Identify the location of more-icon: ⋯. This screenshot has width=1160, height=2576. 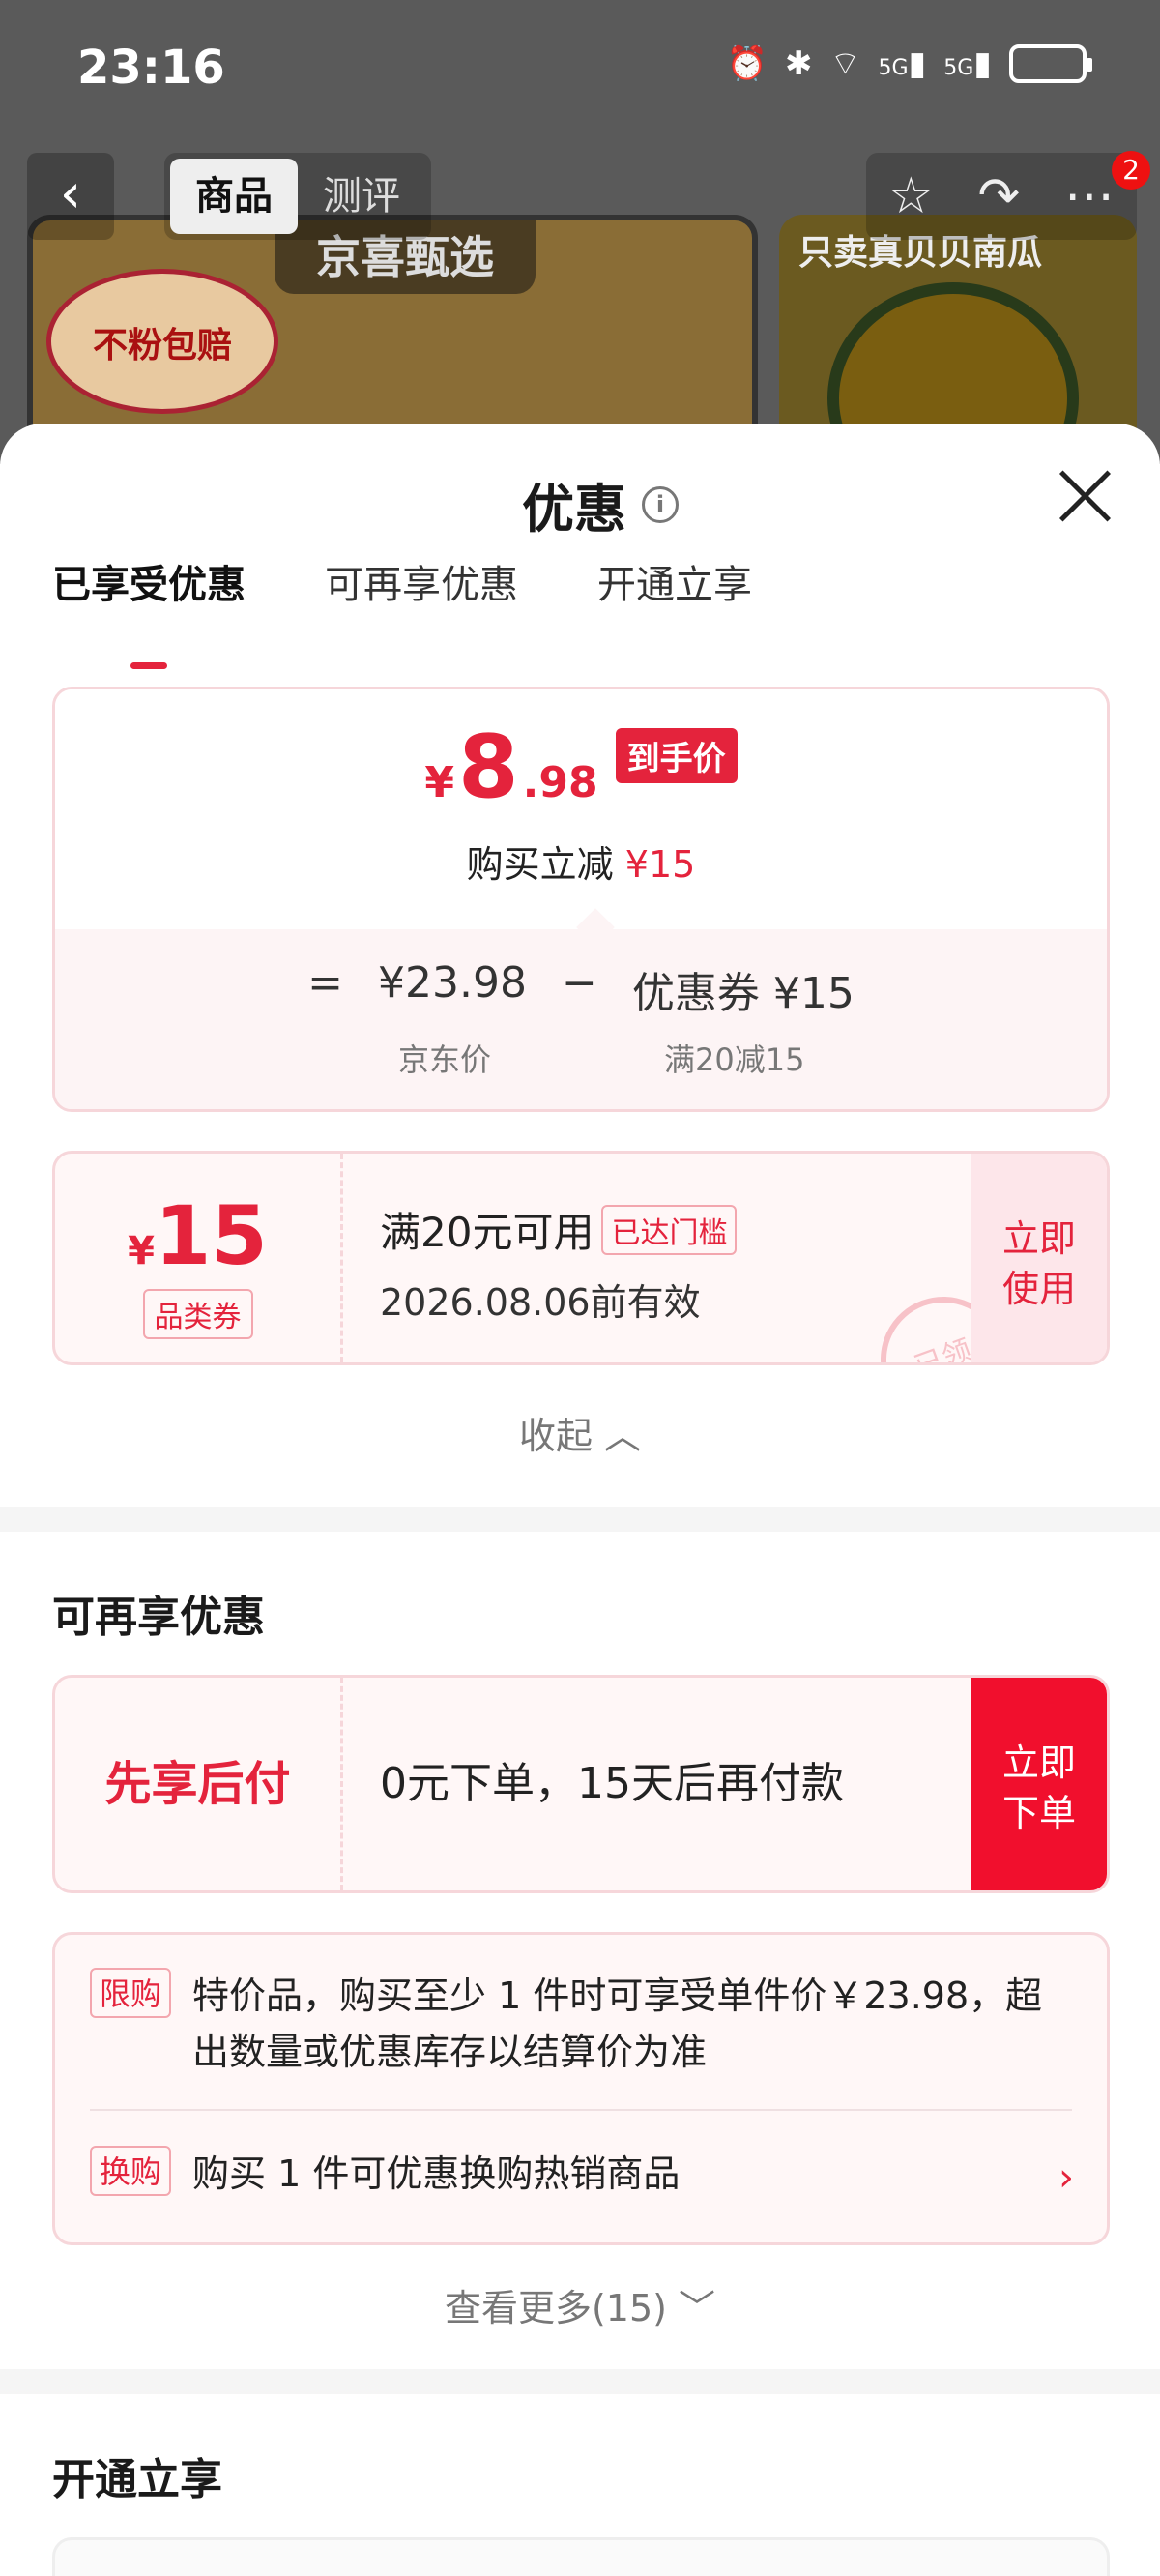
(1089, 196).